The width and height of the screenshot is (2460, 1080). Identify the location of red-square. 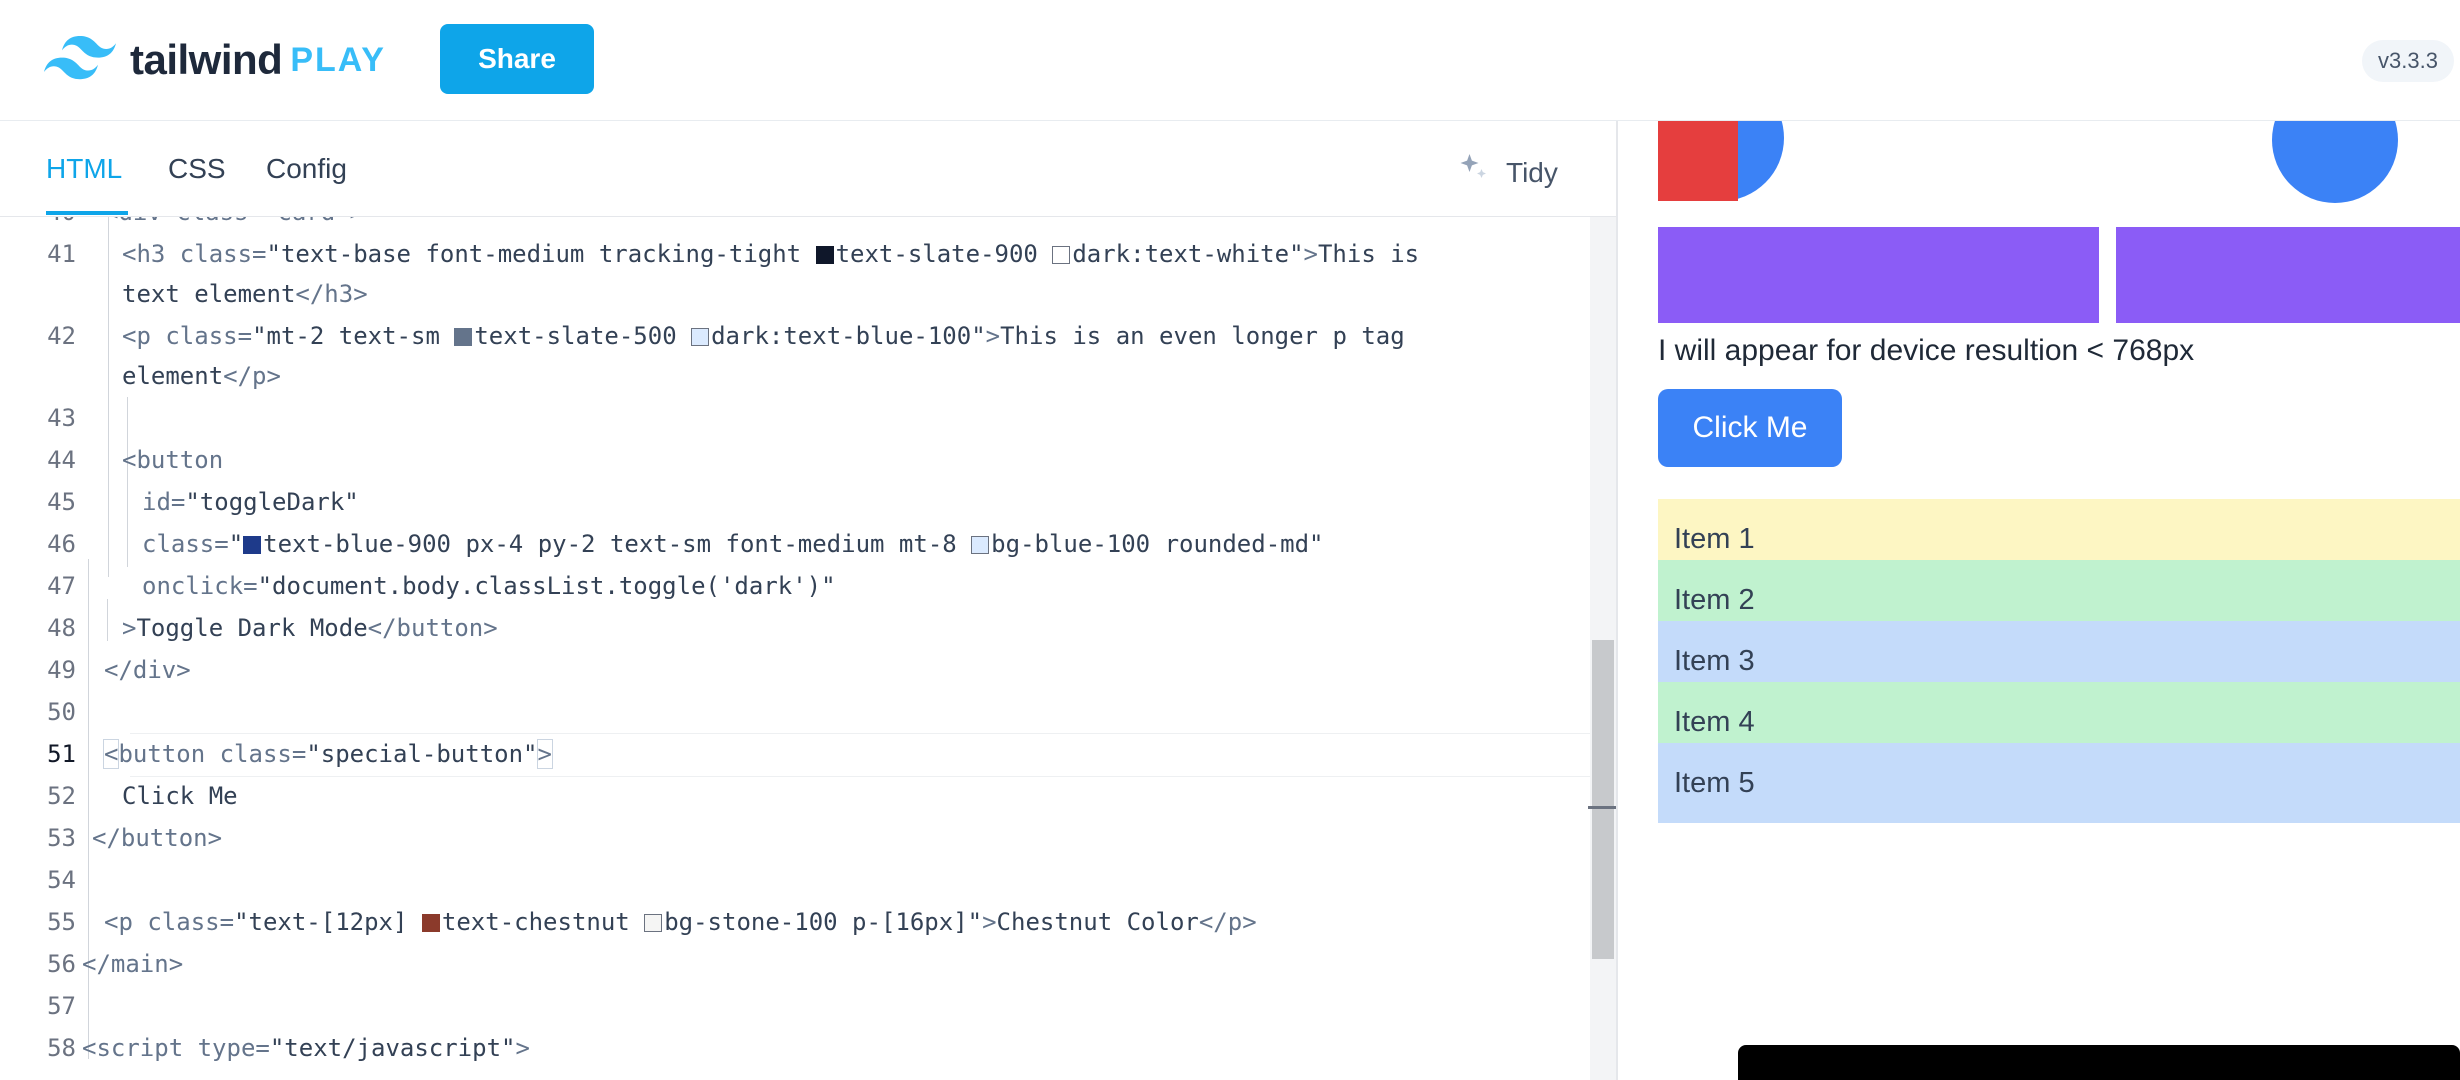
(1698, 161).